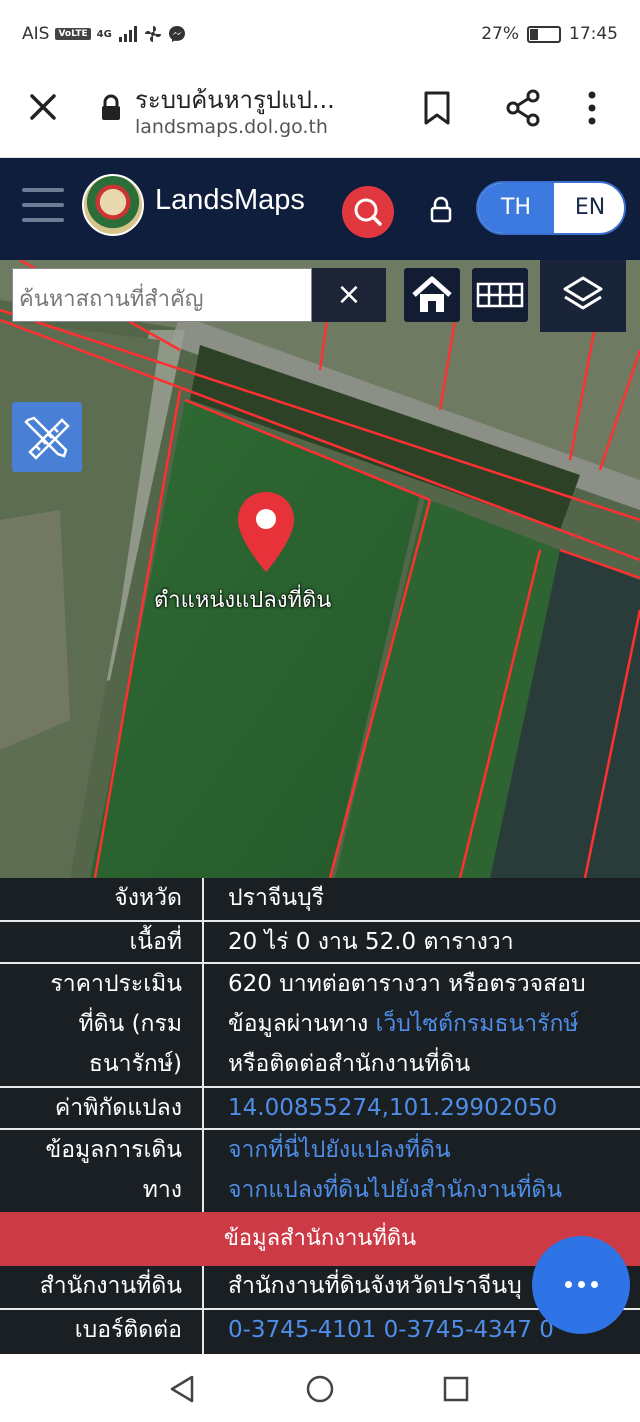  Describe the element at coordinates (102, 1287) in the screenshot. I see `office-label: สำนักงานที่ดิน` at that location.